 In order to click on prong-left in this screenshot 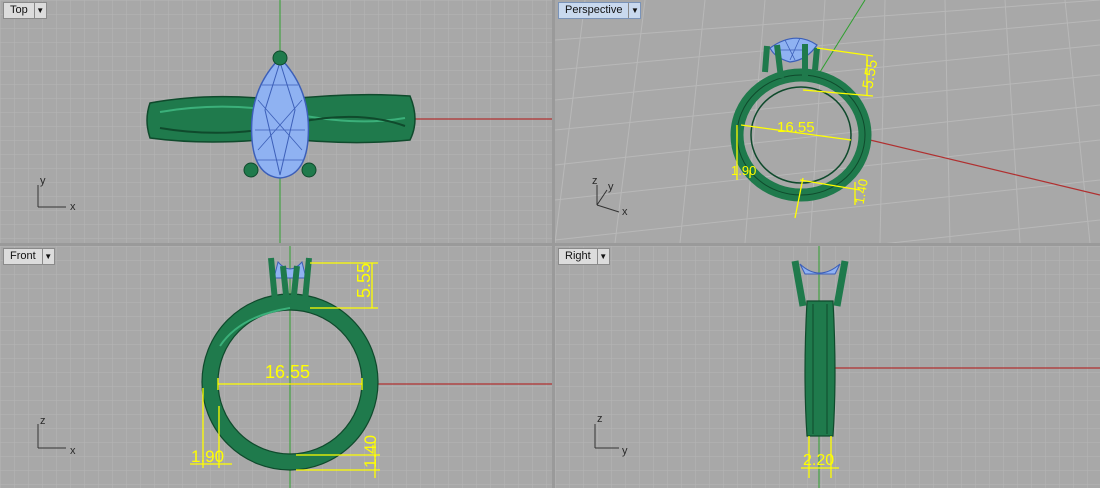, I will do `click(251, 170)`.